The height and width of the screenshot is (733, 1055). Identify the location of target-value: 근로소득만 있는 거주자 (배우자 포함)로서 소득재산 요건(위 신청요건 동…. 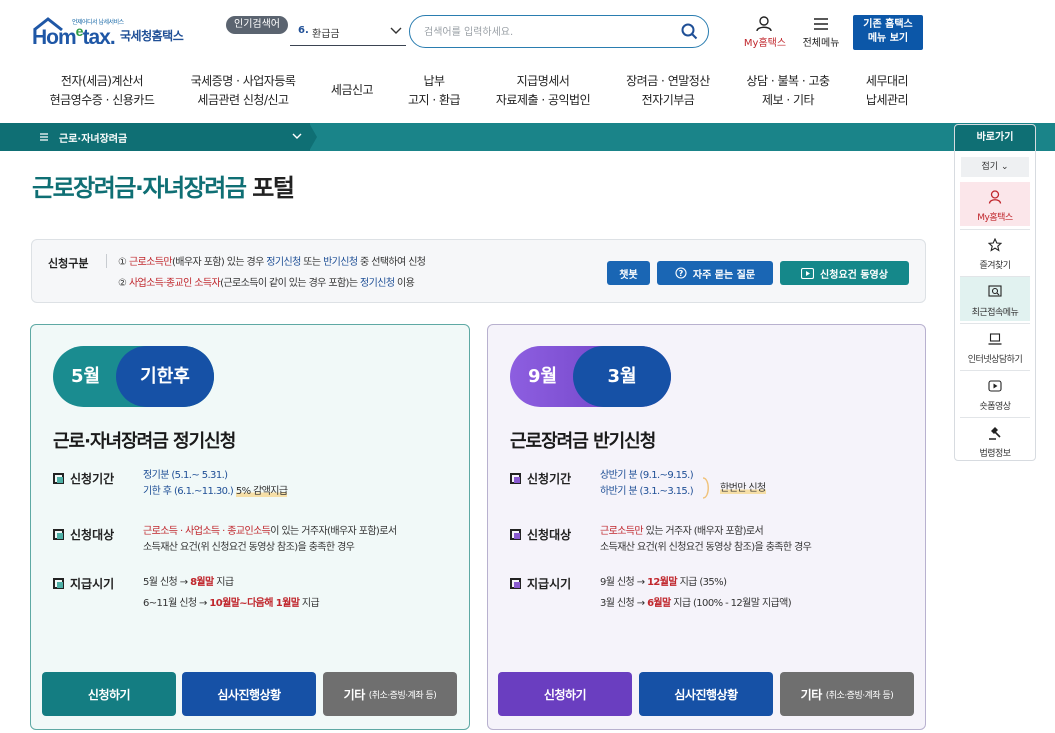
(706, 539).